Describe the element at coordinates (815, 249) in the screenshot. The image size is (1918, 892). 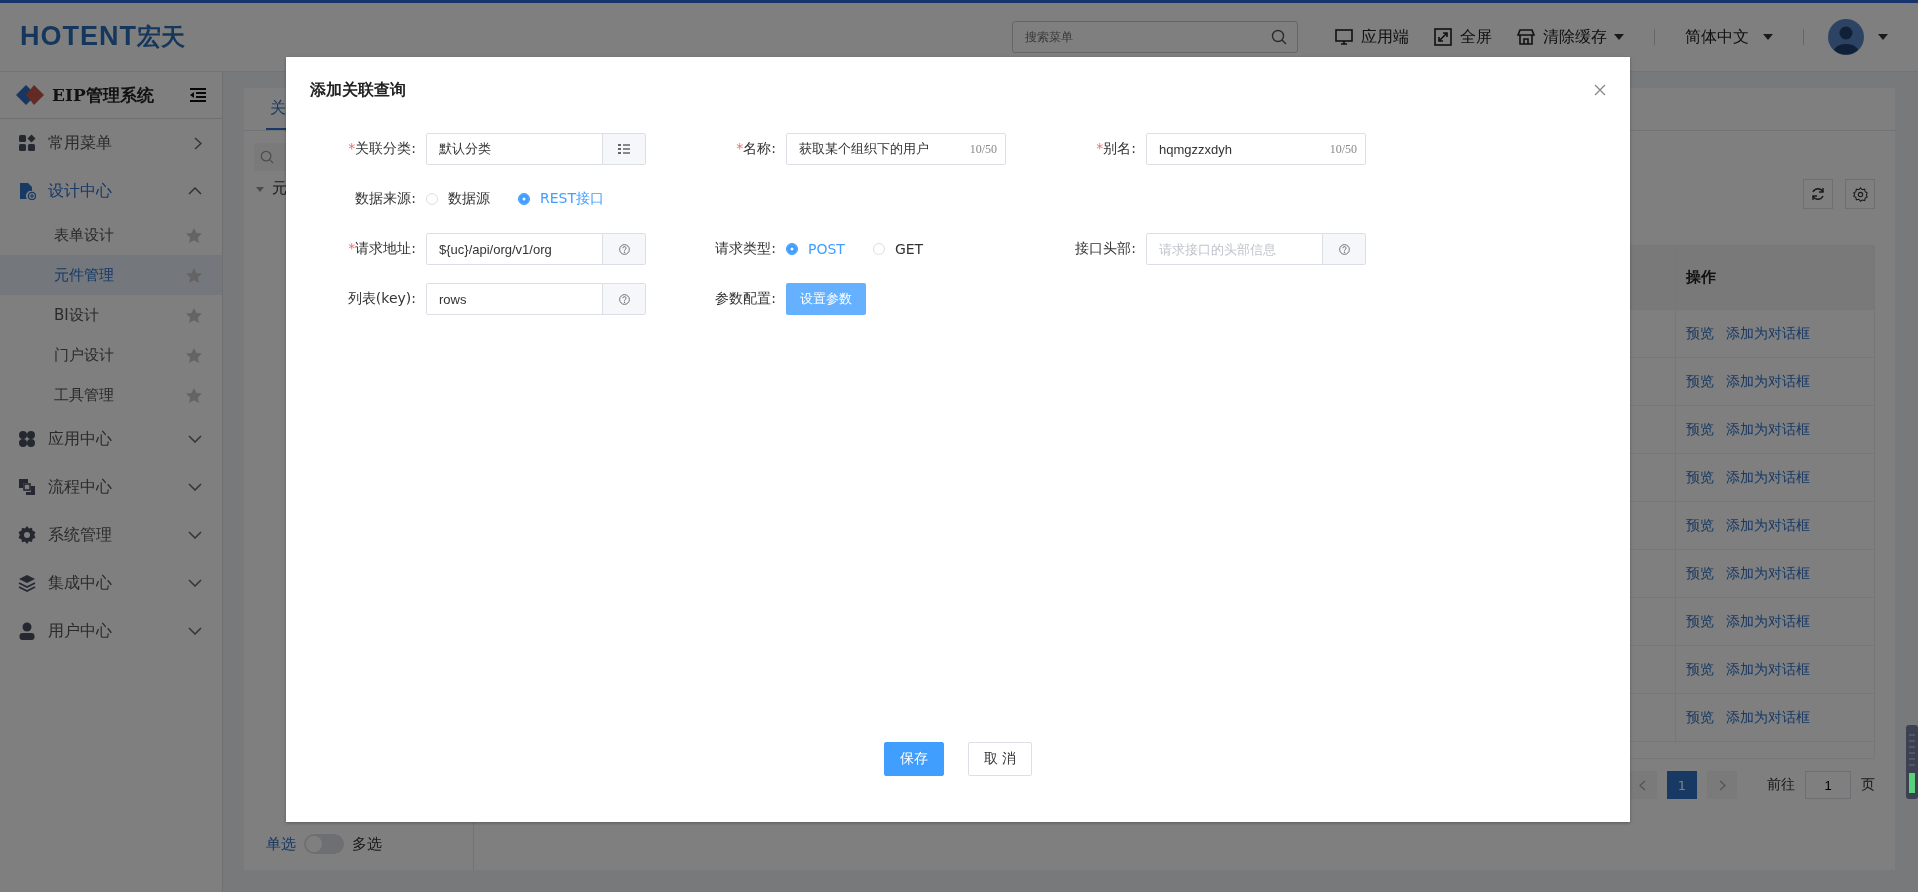
I see `radio-option: POST` at that location.